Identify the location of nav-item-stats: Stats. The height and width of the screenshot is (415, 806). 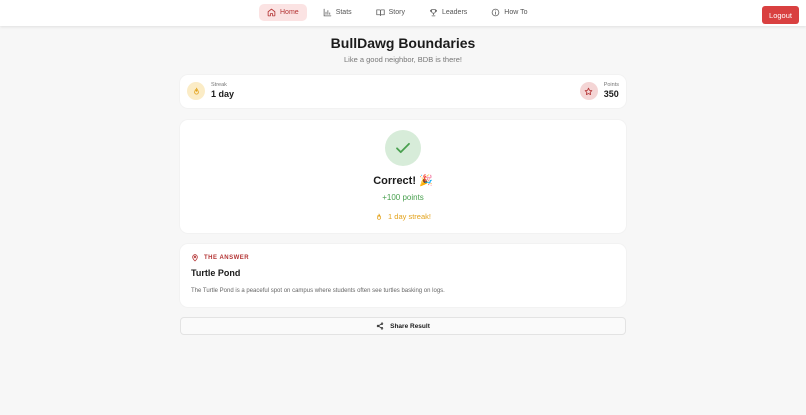
(337, 12).